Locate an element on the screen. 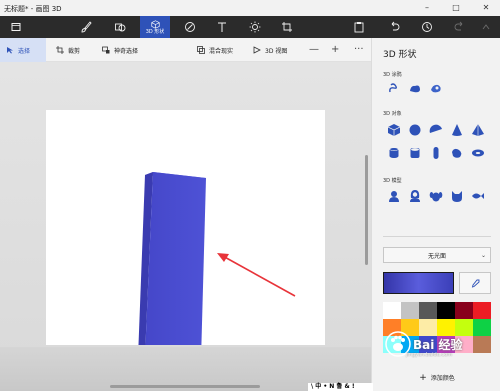  paste-button is located at coordinates (359, 27).